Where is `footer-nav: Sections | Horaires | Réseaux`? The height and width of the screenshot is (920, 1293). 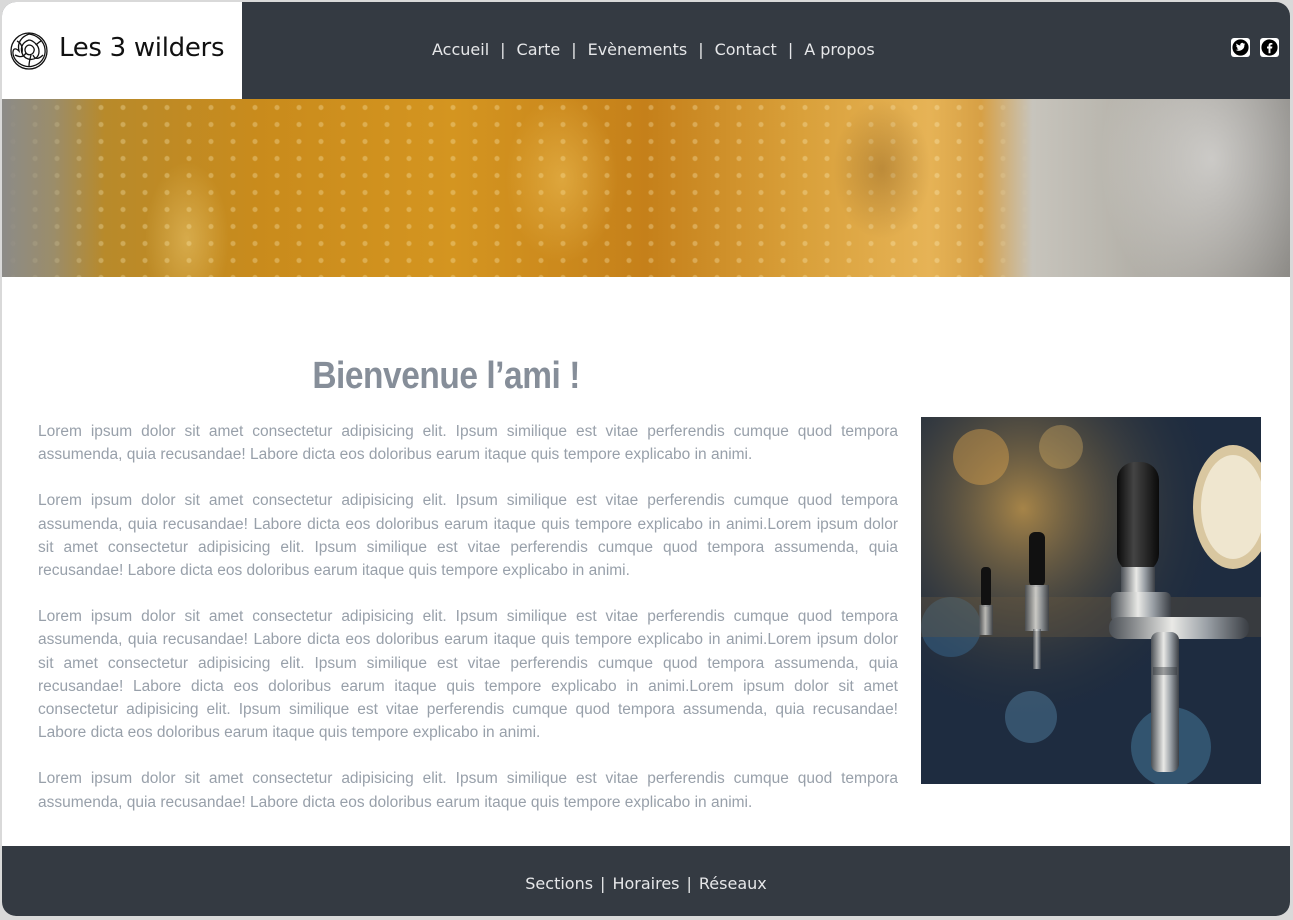
footer-nav: Sections | Horaires | Réseaux is located at coordinates (646, 883).